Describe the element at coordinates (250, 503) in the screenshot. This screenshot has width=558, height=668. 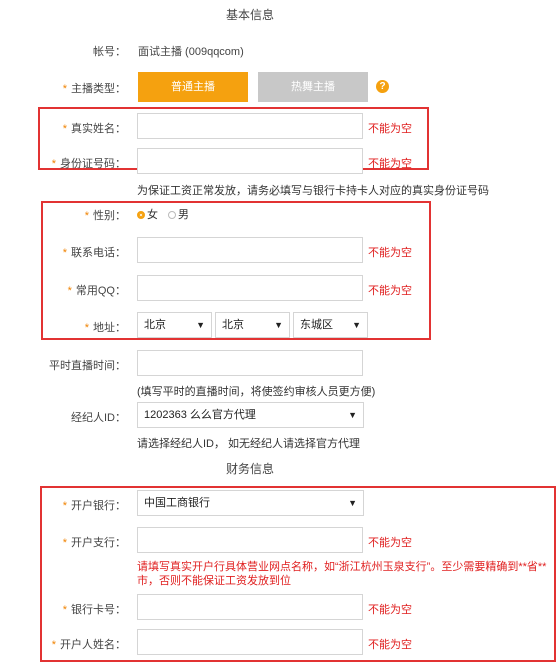
I see `bank-select: 中国工商银行 ▼` at that location.